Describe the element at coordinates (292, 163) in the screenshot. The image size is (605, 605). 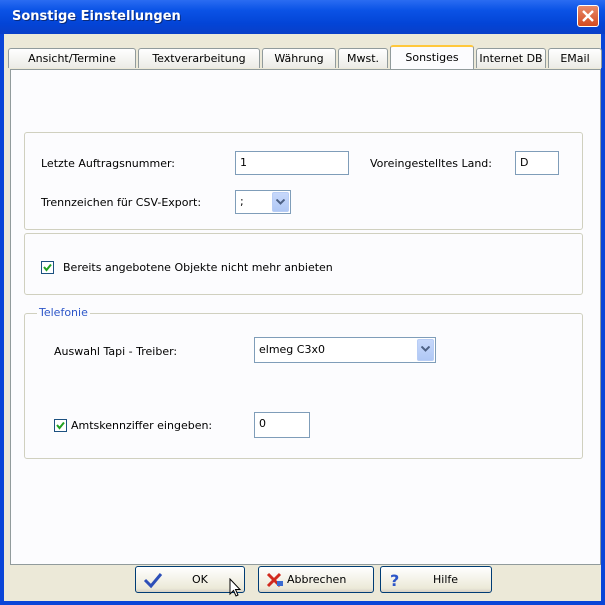
I see `last-order-input: 1` at that location.